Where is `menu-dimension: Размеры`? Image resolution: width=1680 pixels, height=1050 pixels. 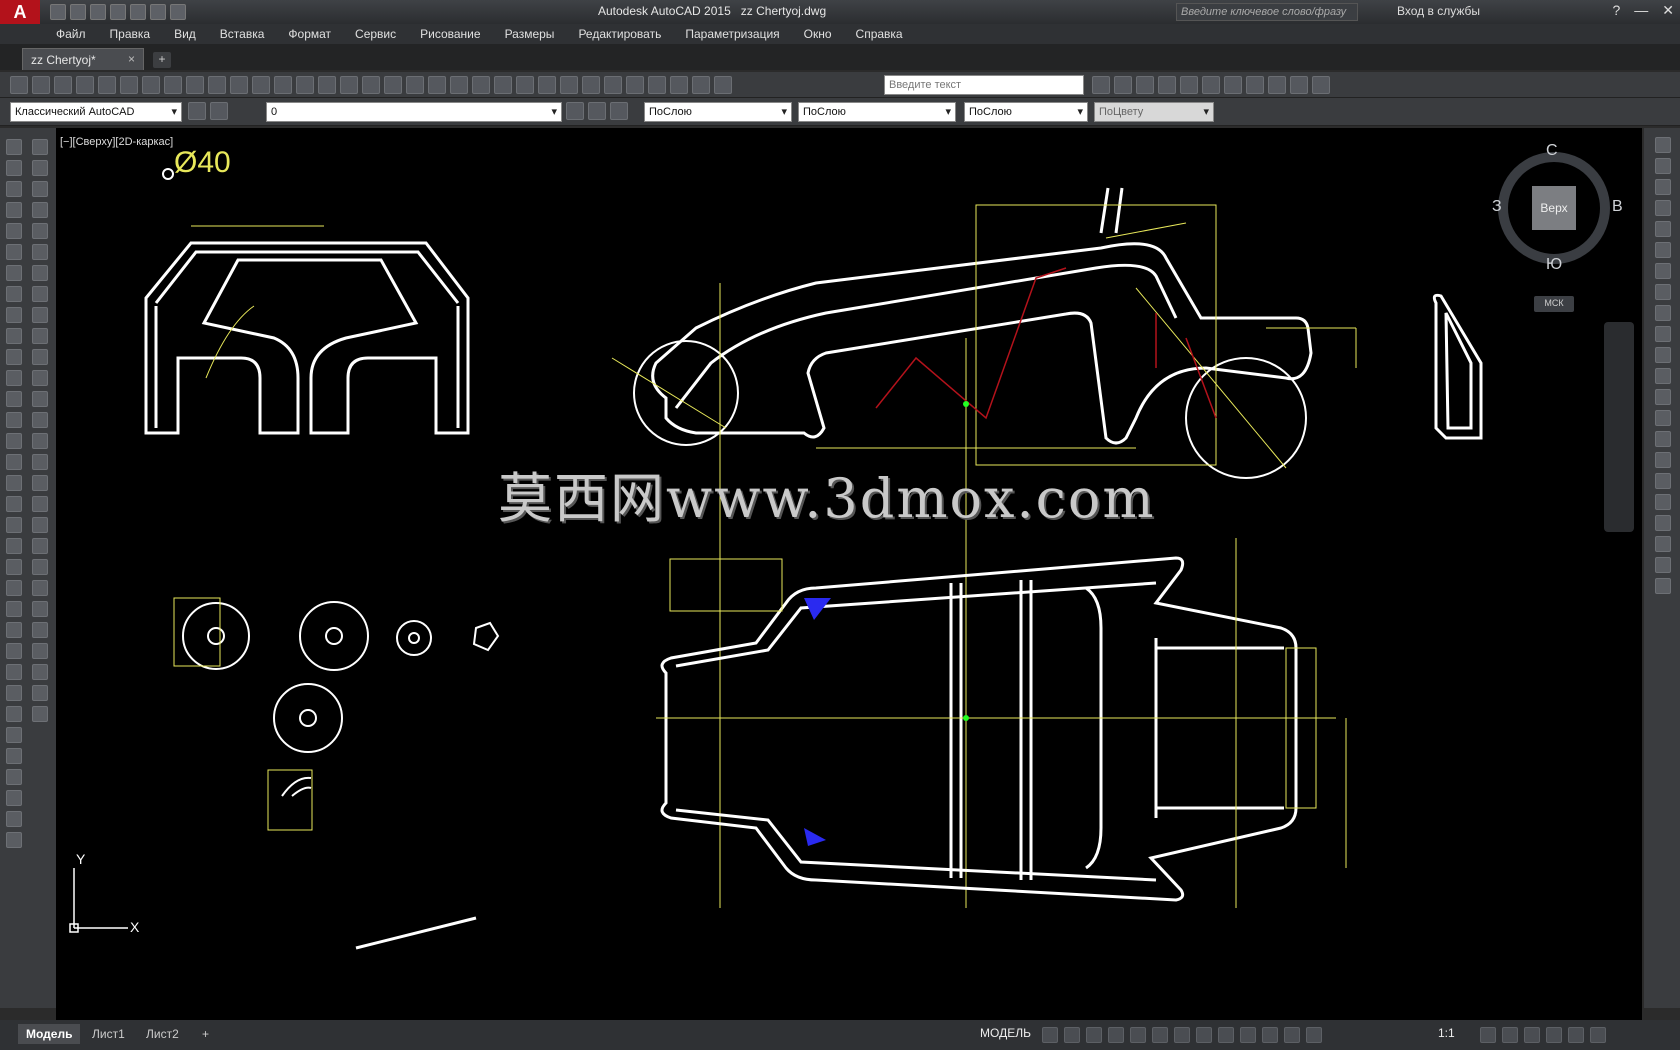
menu-dimension: Размеры is located at coordinates (530, 34).